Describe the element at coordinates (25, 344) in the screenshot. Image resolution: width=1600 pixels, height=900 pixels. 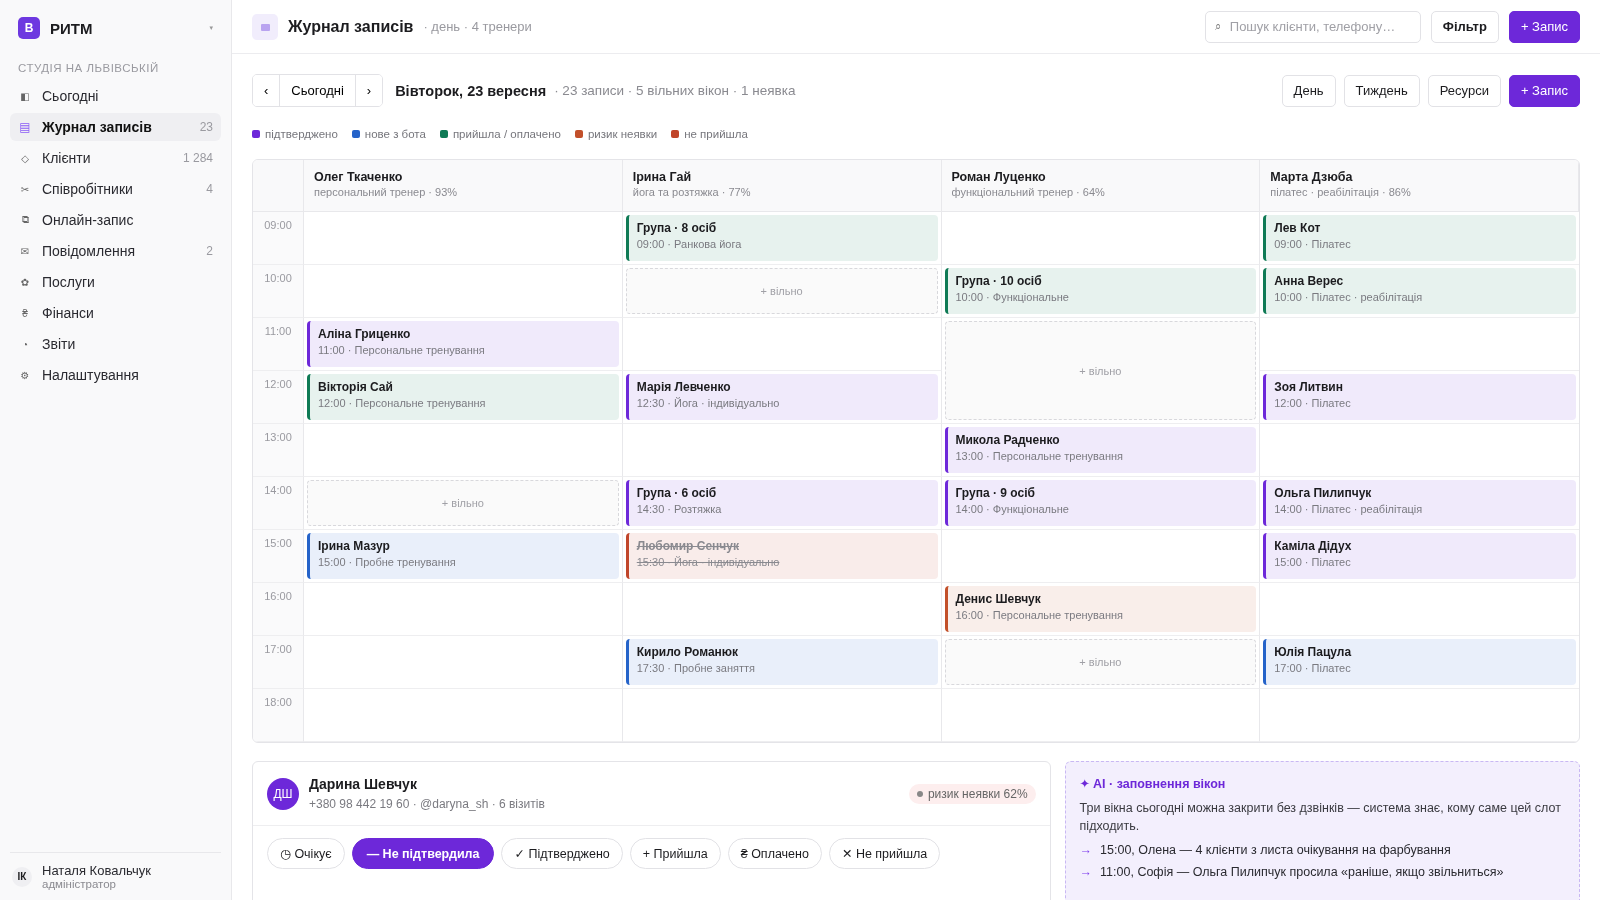
I see `nav-icon: ◔` at that location.